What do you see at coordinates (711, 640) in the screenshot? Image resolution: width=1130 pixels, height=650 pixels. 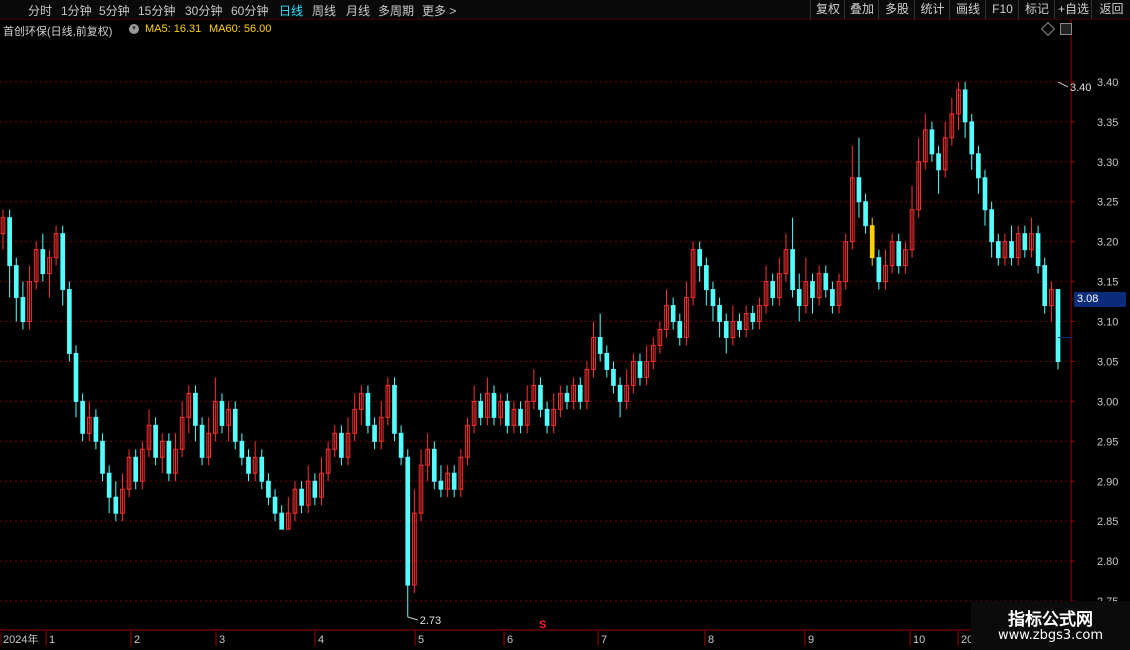 I see `x-tick-label: 8` at bounding box center [711, 640].